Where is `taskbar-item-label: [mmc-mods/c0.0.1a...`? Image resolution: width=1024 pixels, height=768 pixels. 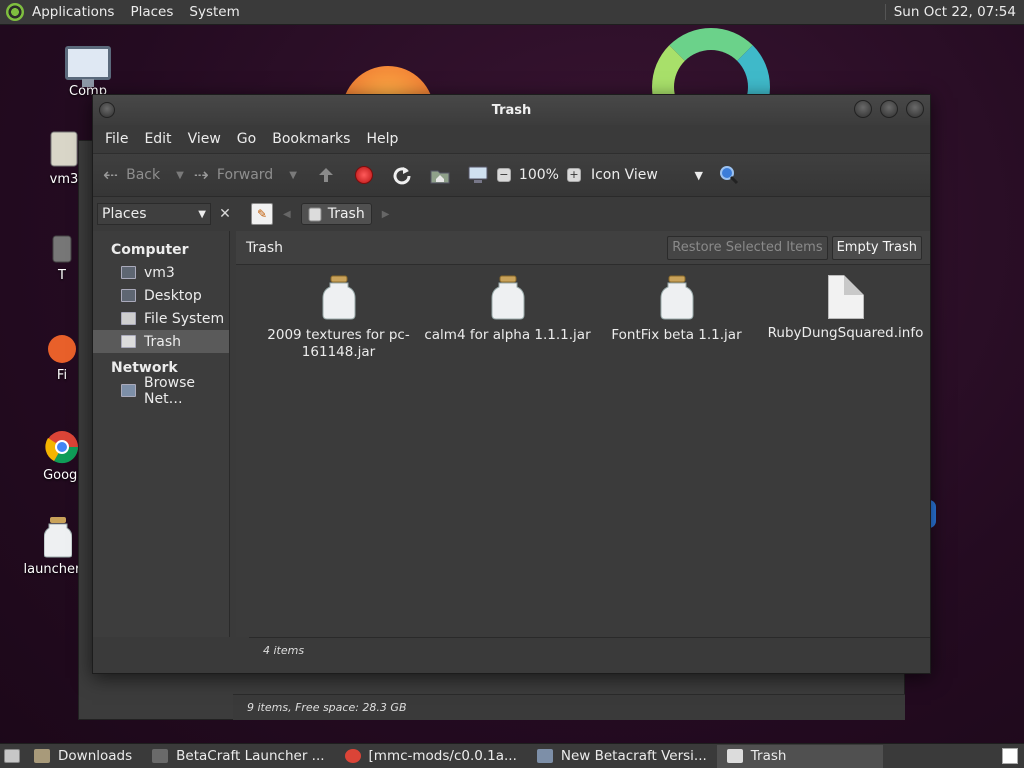
taskbar-item-label: [mmc-mods/c0.0.1a... is located at coordinates (442, 756).